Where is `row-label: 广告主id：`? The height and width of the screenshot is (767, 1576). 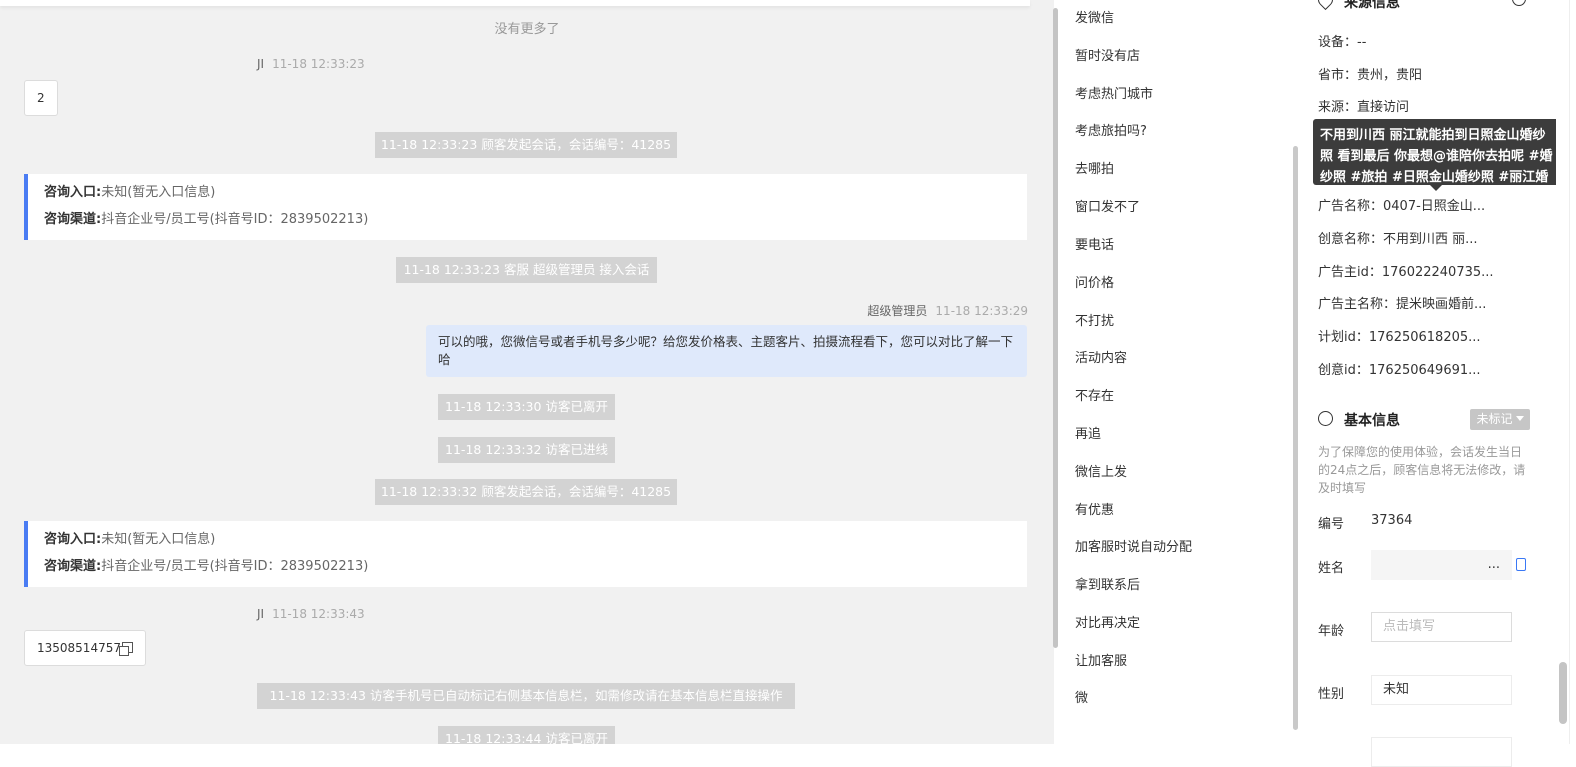
row-label: 广告主id： is located at coordinates (1350, 272).